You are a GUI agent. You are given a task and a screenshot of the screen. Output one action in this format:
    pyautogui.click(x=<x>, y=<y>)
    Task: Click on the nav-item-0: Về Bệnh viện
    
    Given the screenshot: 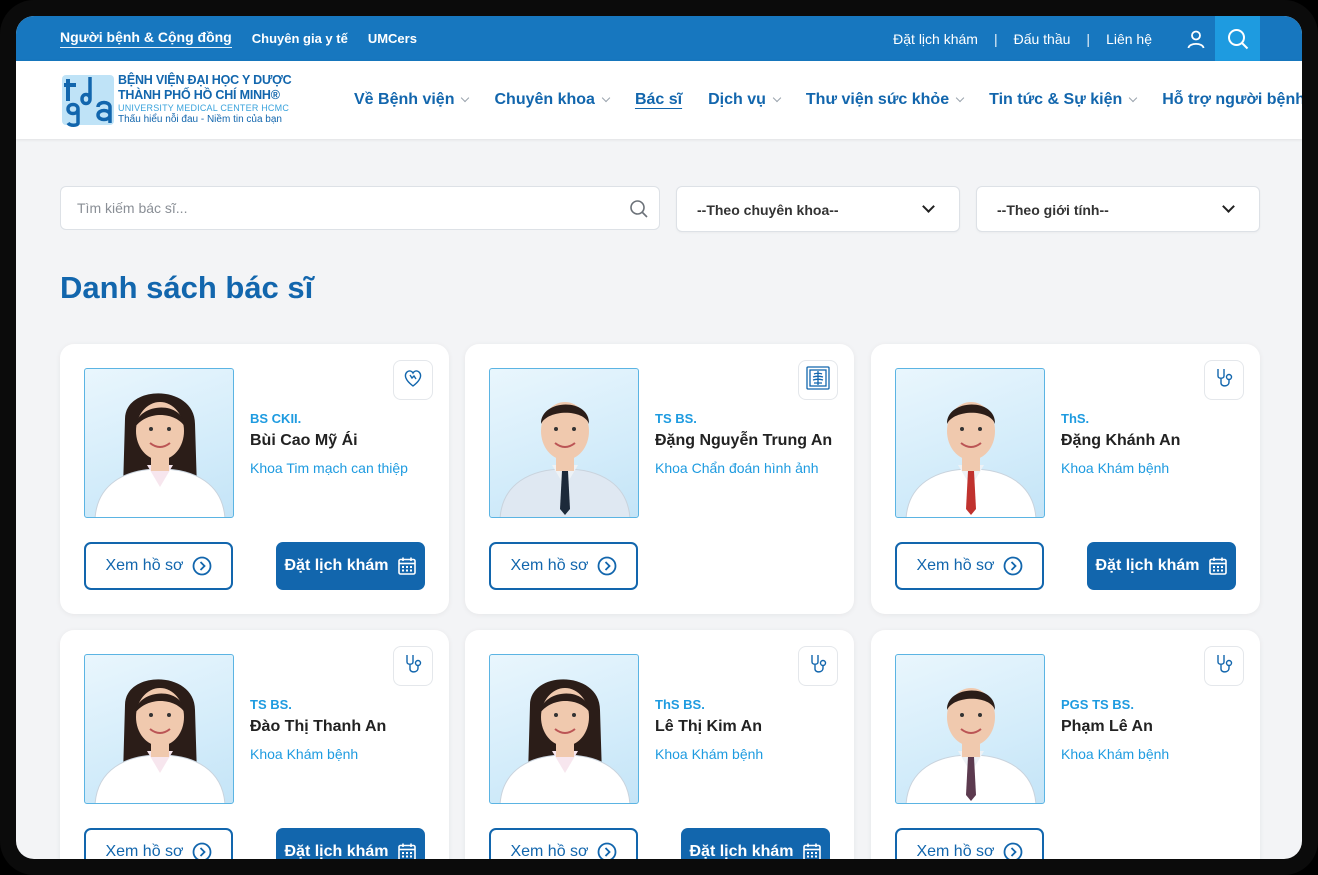 What is the action you would take?
    pyautogui.click(x=412, y=100)
    